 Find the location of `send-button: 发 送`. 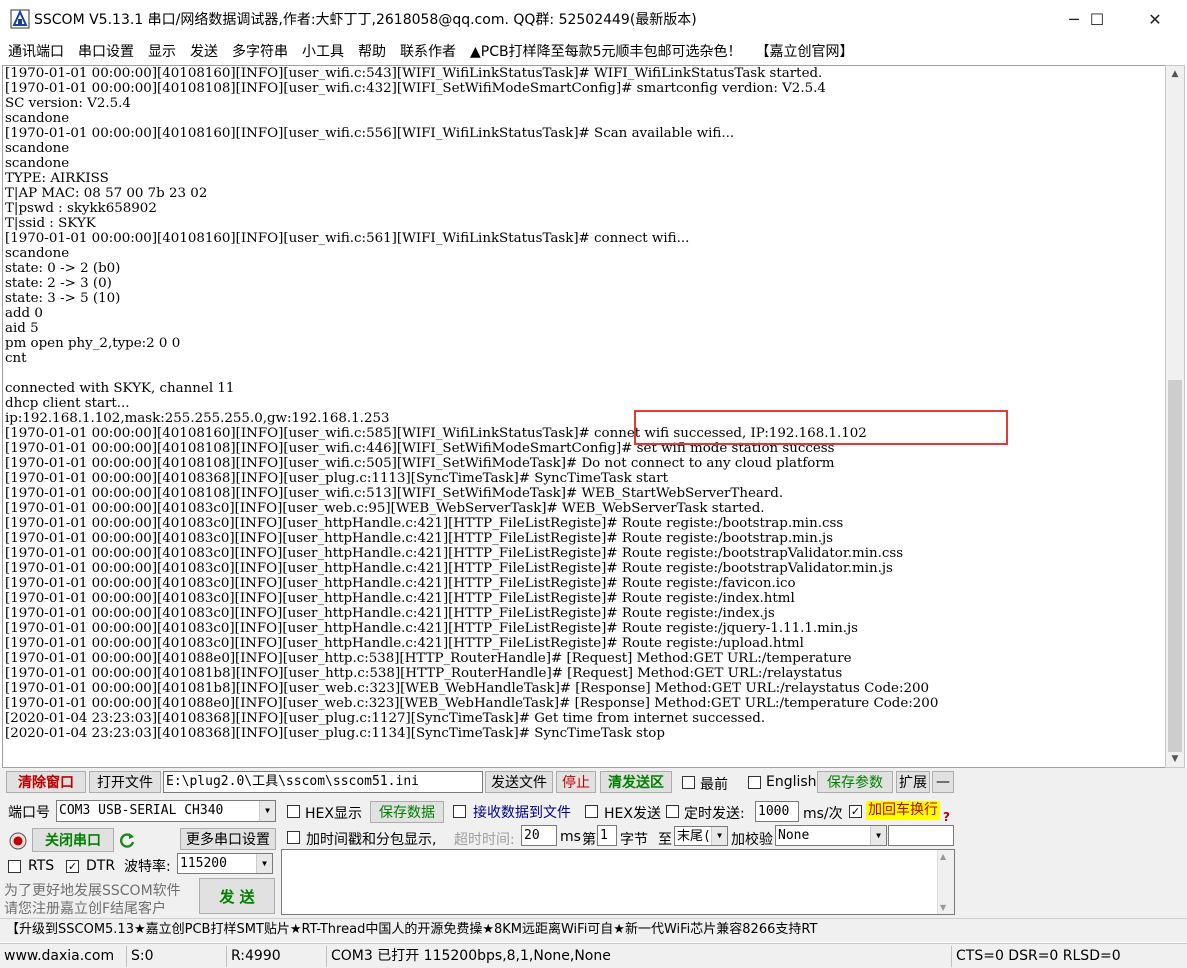

send-button: 发 送 is located at coordinates (237, 896).